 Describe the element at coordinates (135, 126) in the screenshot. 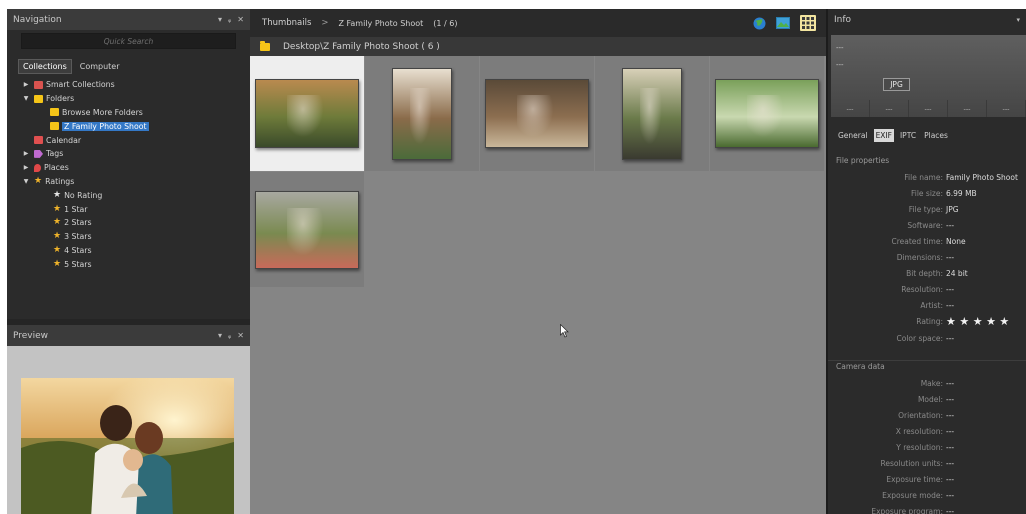

I see `tree-item: Z Family Photo Shoot` at that location.